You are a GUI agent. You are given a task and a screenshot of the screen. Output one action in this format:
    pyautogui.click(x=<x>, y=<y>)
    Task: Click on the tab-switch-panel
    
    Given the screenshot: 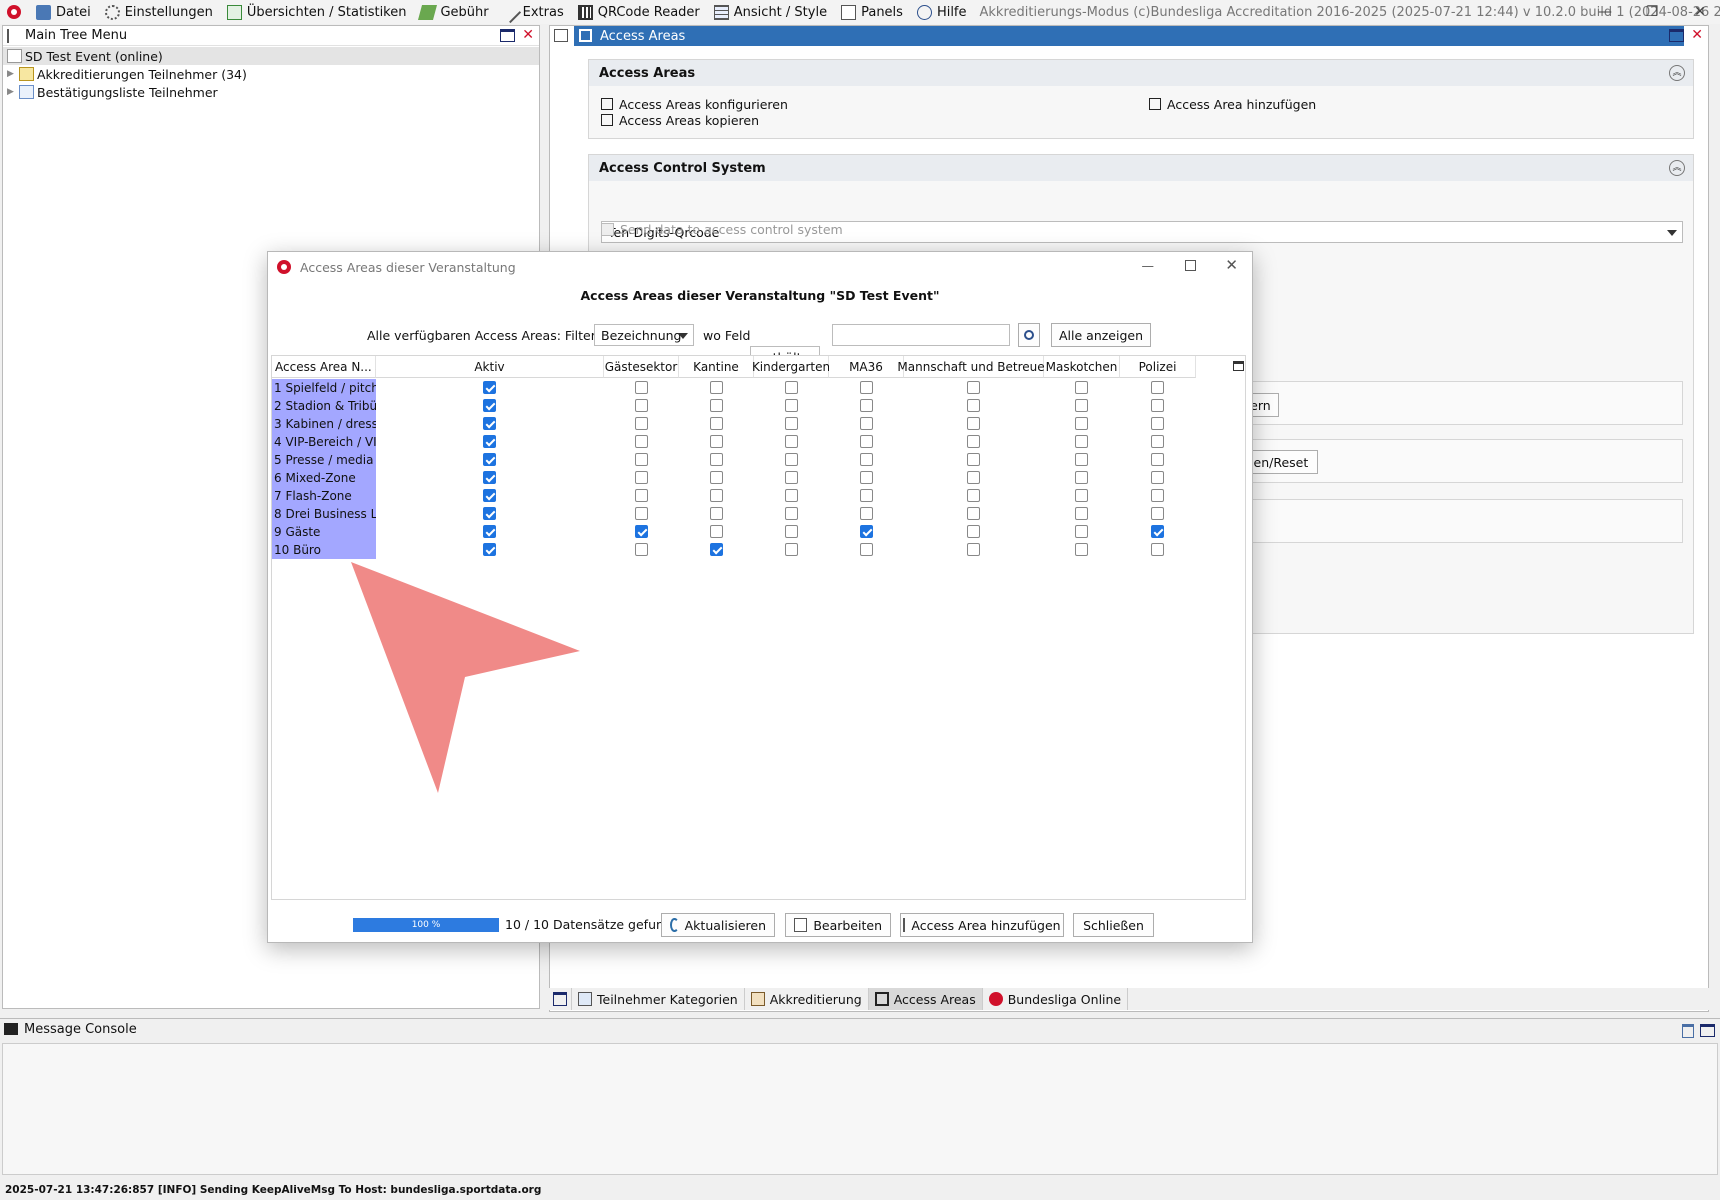 What is the action you would take?
    pyautogui.click(x=560, y=999)
    